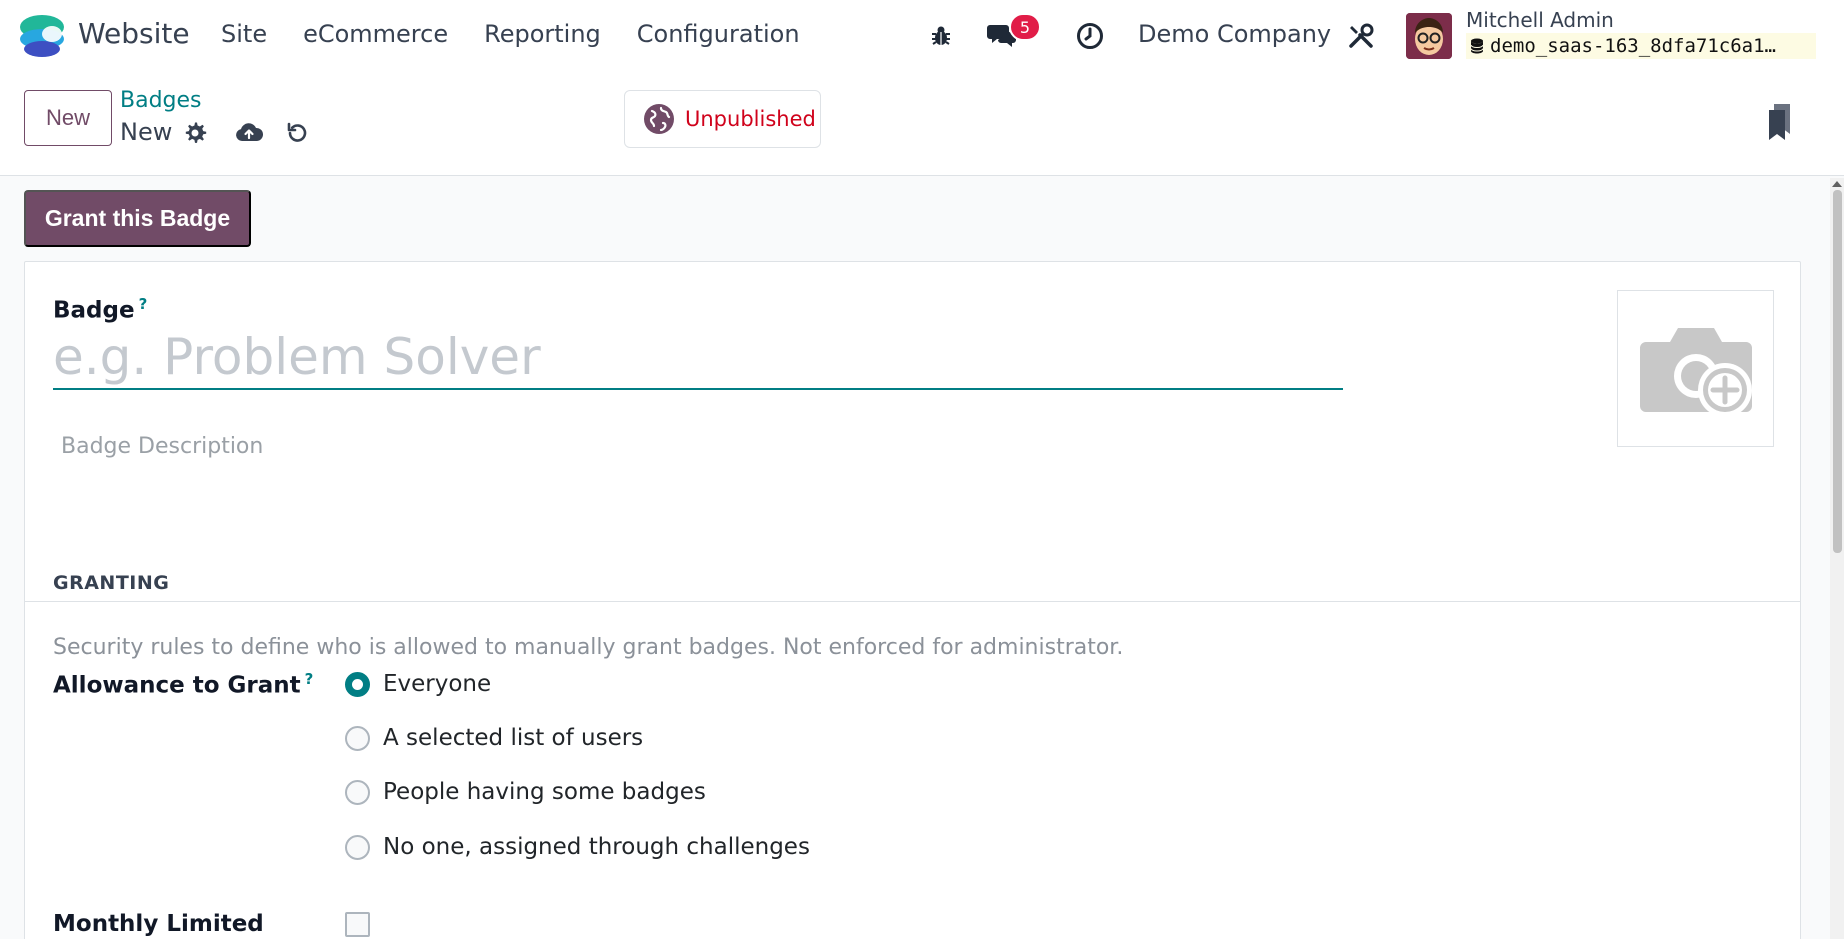 Image resolution: width=1844 pixels, height=939 pixels. I want to click on publish-status-label: Unpublished, so click(750, 119).